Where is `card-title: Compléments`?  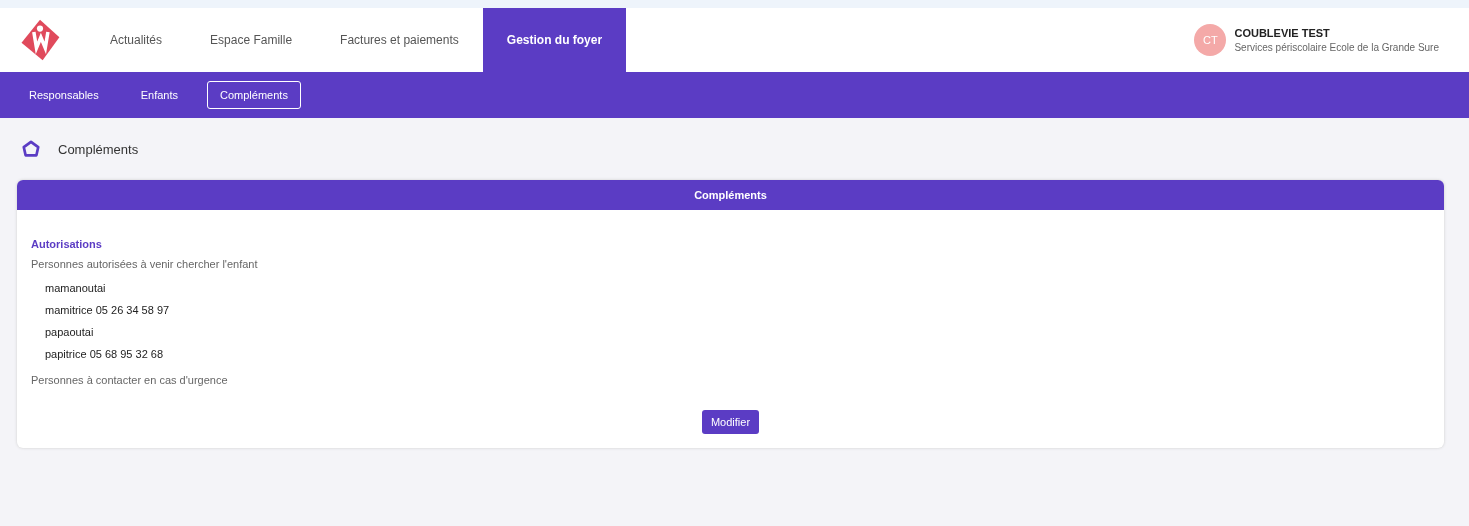 card-title: Compléments is located at coordinates (730, 195).